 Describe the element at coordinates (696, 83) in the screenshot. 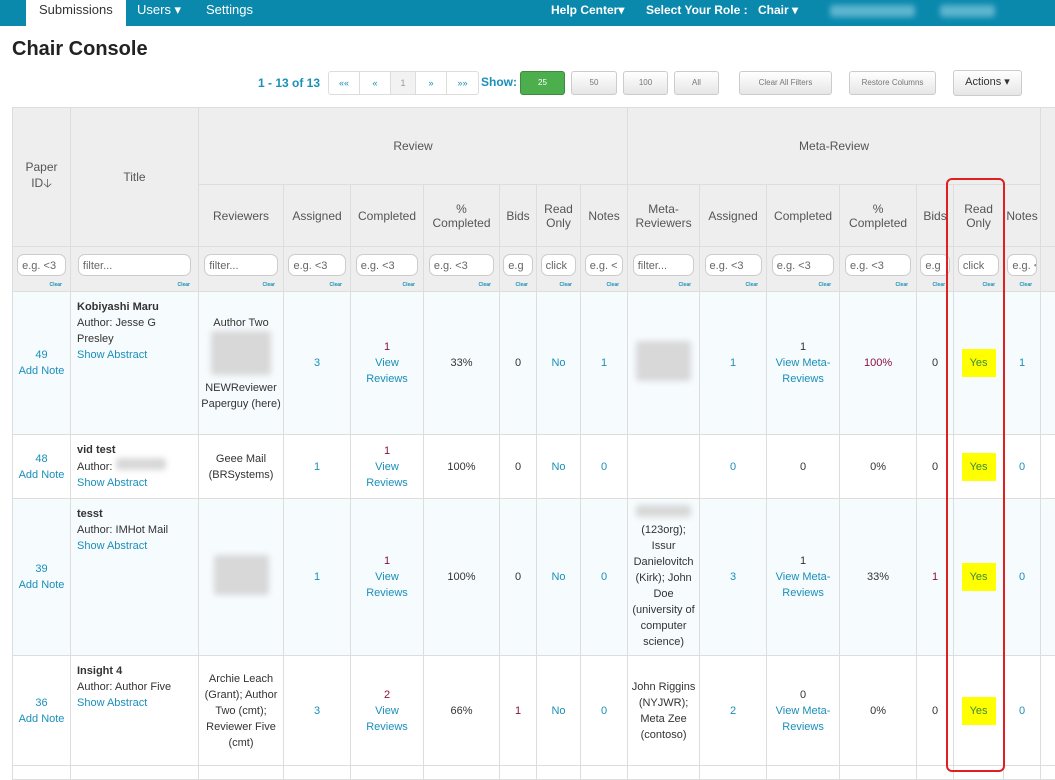

I see `show-all-button: All` at that location.